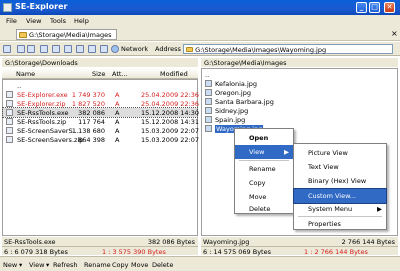  What do you see at coordinates (174, 74) in the screenshot?
I see `col-modified: Modified` at bounding box center [174, 74].